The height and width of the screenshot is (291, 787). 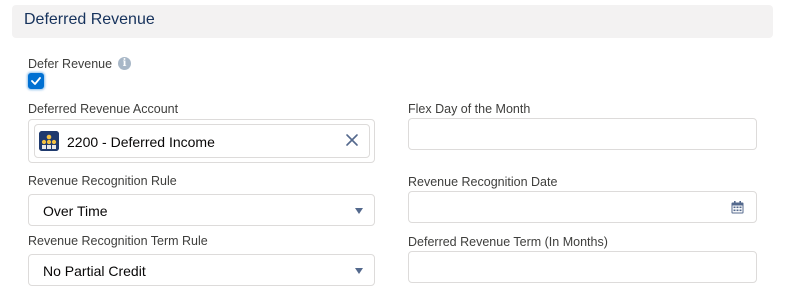 What do you see at coordinates (352, 140) in the screenshot?
I see `close-icon` at bounding box center [352, 140].